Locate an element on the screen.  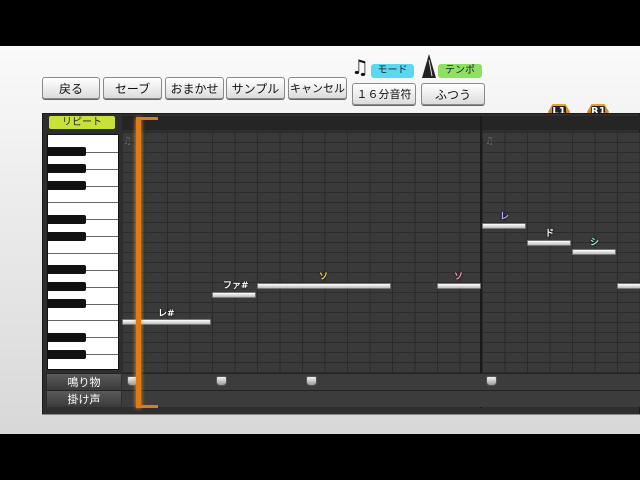
metronome-icon is located at coordinates (429, 66).